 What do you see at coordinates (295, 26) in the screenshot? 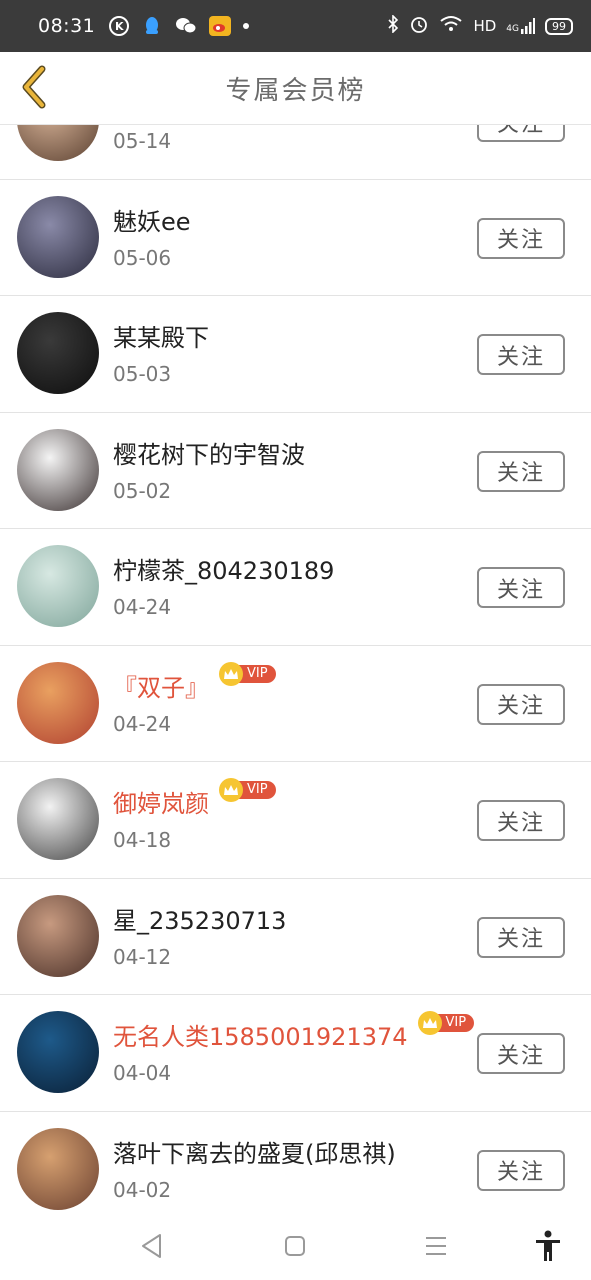
I see `status-bar: 08:31 K HD 4G 99` at bounding box center [295, 26].